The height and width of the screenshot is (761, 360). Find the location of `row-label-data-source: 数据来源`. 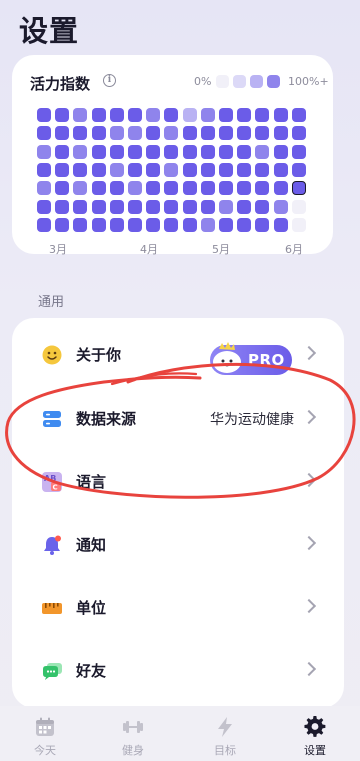

row-label-data-source: 数据来源 is located at coordinates (106, 419).